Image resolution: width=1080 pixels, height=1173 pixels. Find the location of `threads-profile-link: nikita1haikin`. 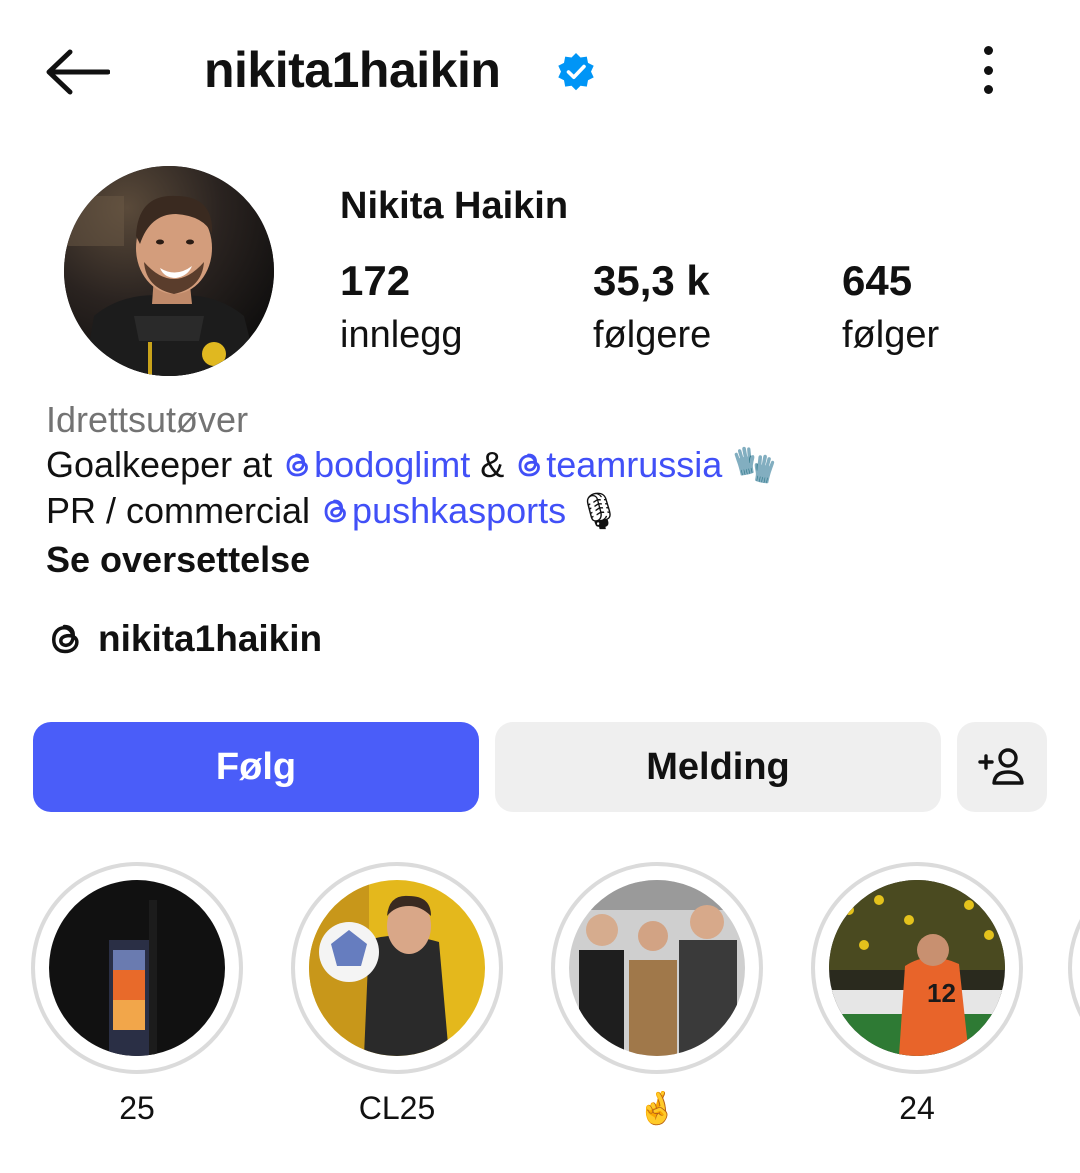

threads-profile-link: nikita1haikin is located at coordinates (184, 639).